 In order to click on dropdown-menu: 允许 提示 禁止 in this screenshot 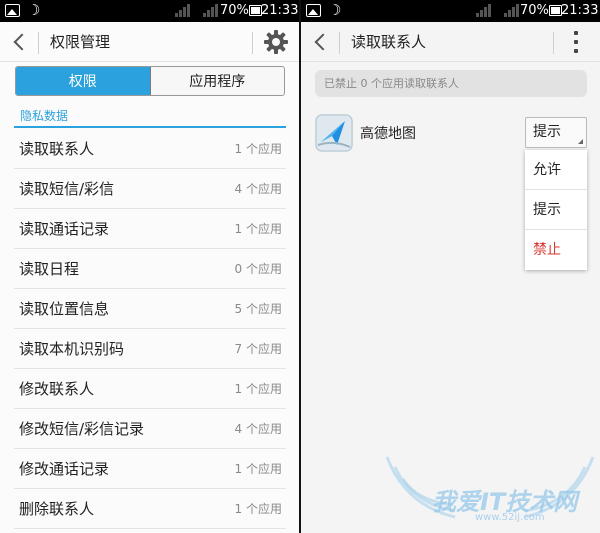, I will do `click(556, 210)`.